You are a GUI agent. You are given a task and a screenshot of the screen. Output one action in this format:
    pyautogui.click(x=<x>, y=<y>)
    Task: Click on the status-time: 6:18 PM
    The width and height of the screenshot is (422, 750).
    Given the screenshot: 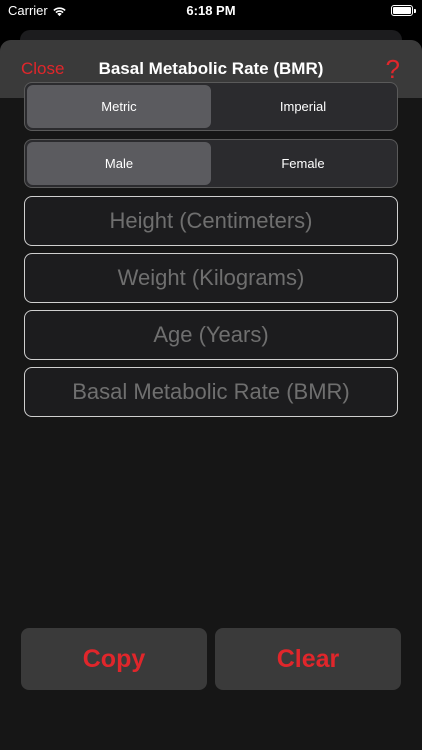 What is the action you would take?
    pyautogui.click(x=211, y=10)
    